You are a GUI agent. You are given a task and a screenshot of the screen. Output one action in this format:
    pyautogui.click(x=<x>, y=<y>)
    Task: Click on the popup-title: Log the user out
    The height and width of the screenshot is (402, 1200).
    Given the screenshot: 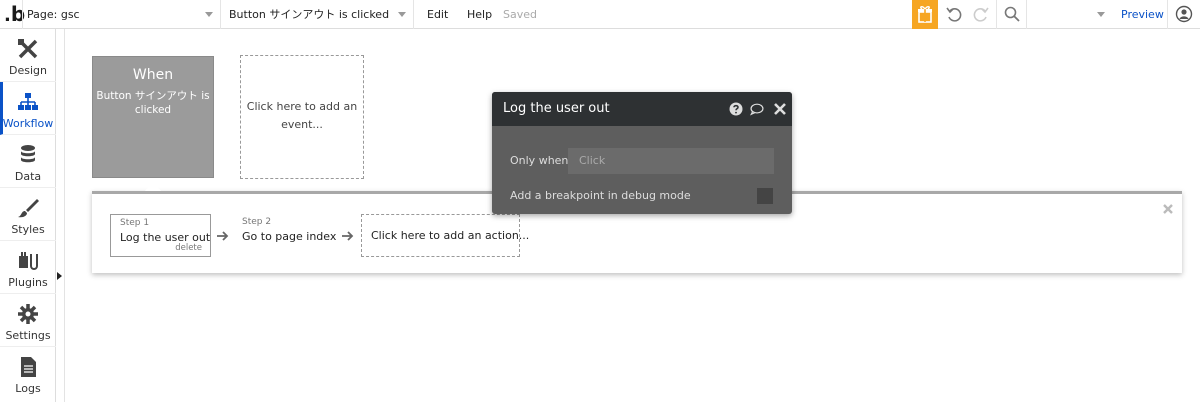 What is the action you would take?
    pyautogui.click(x=556, y=108)
    